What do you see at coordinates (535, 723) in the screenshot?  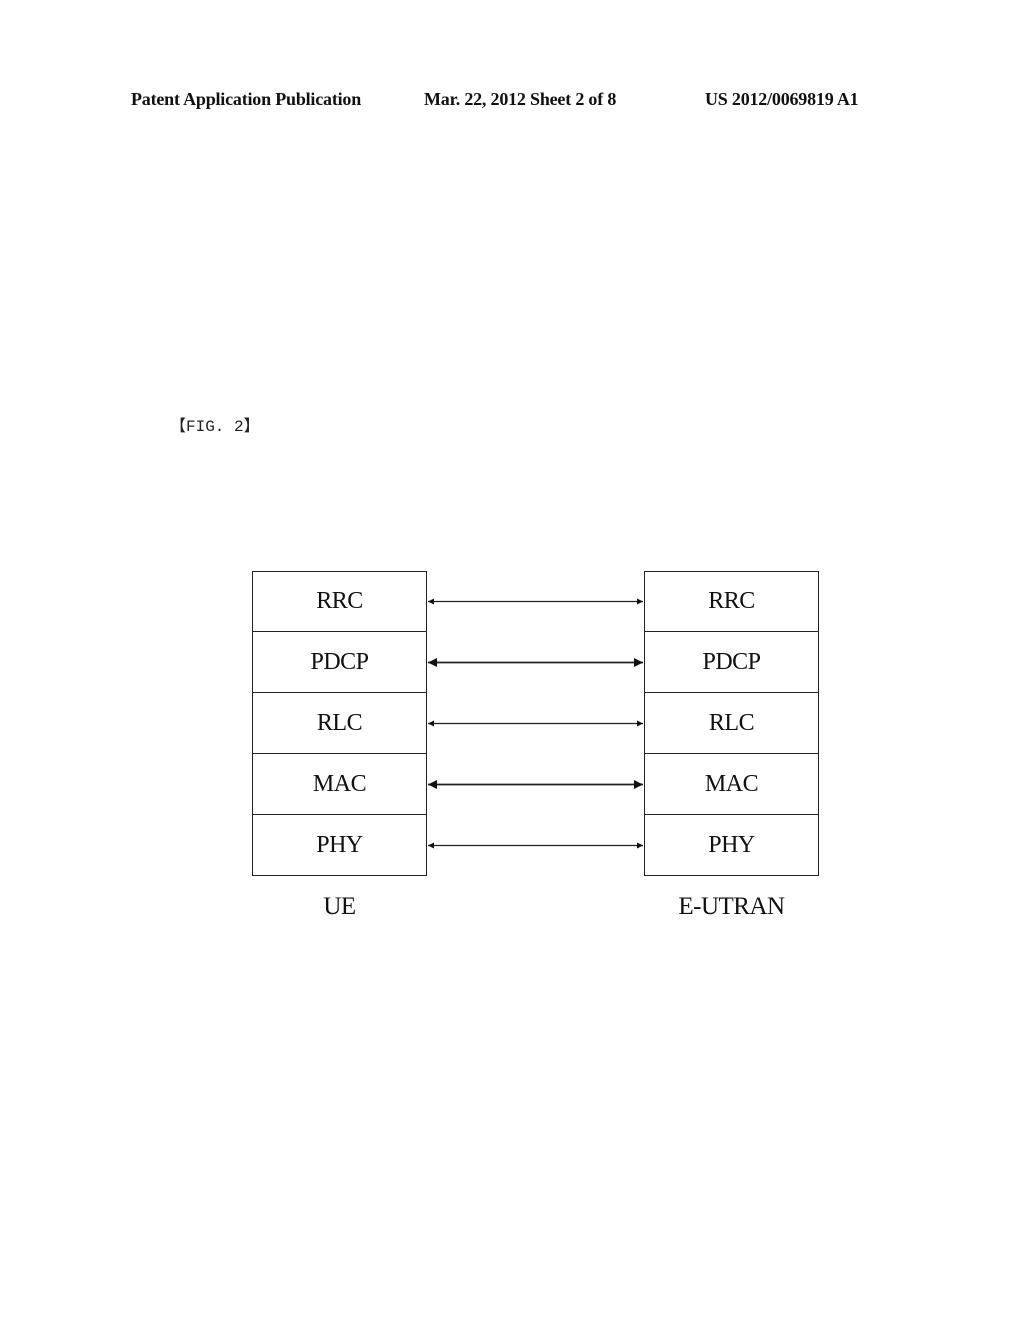 I see `peer-connection-arrows` at bounding box center [535, 723].